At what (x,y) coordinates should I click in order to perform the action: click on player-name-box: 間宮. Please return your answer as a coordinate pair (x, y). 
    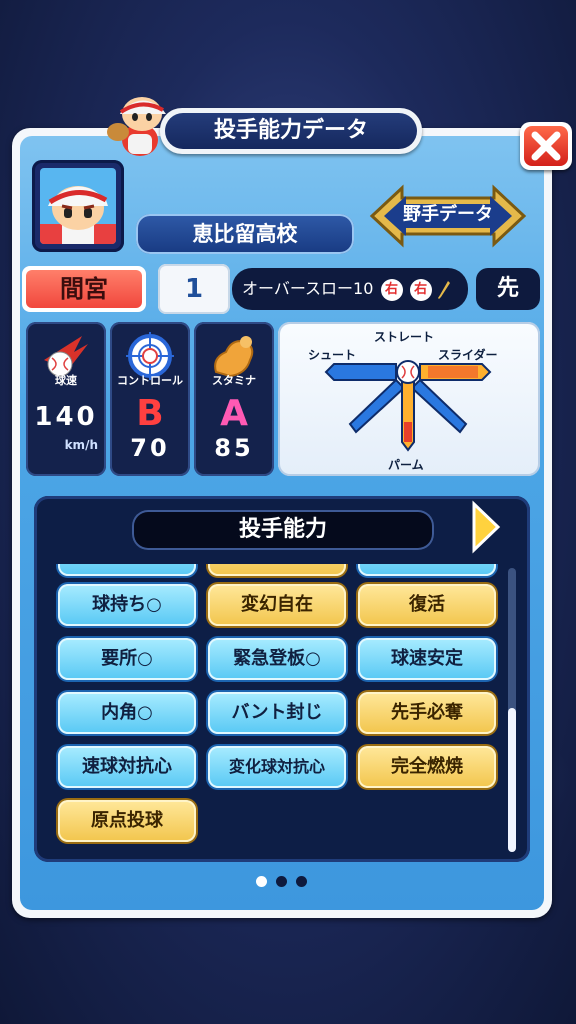
    Looking at the image, I should click on (84, 289).